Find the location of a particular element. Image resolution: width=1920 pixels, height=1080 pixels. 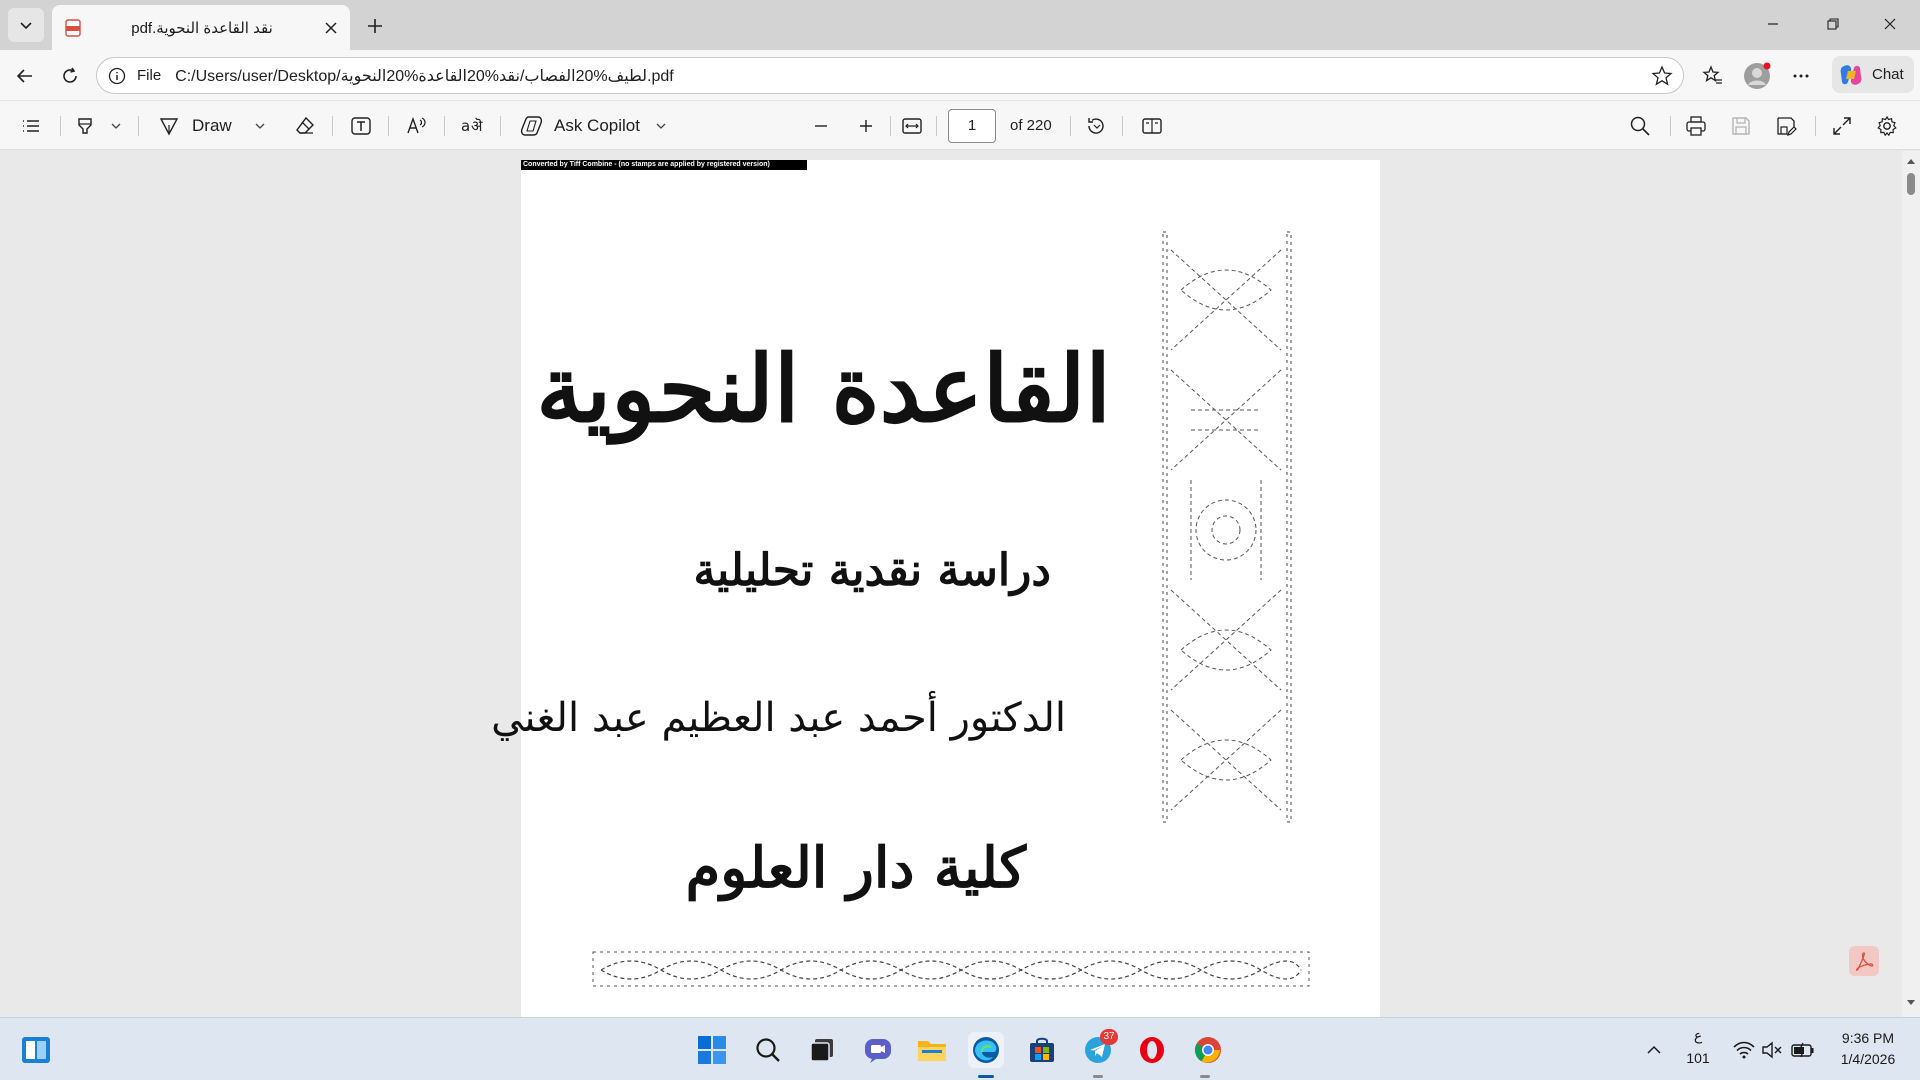

task-view-icon is located at coordinates (822, 1050).